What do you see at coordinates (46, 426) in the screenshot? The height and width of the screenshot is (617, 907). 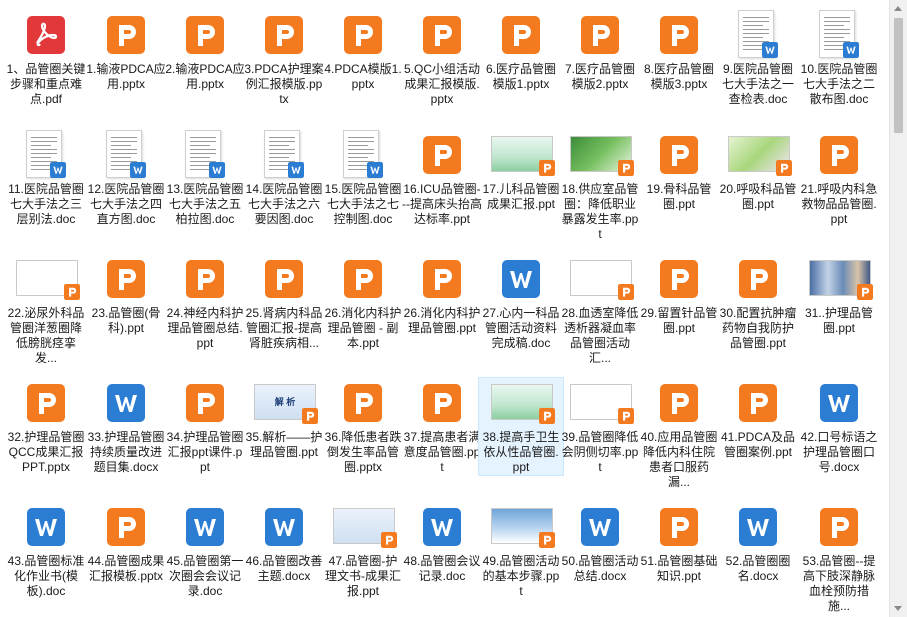 I see `file-item: 32.护理品管圈QCC成果汇报PPT.pptx` at bounding box center [46, 426].